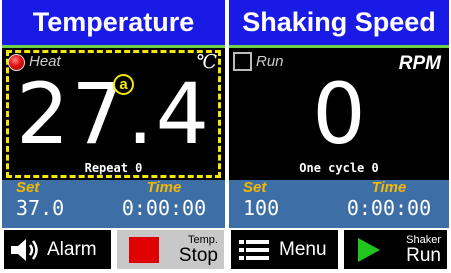  I want to click on shaker-run-text: Shaker Run, so click(423, 249).